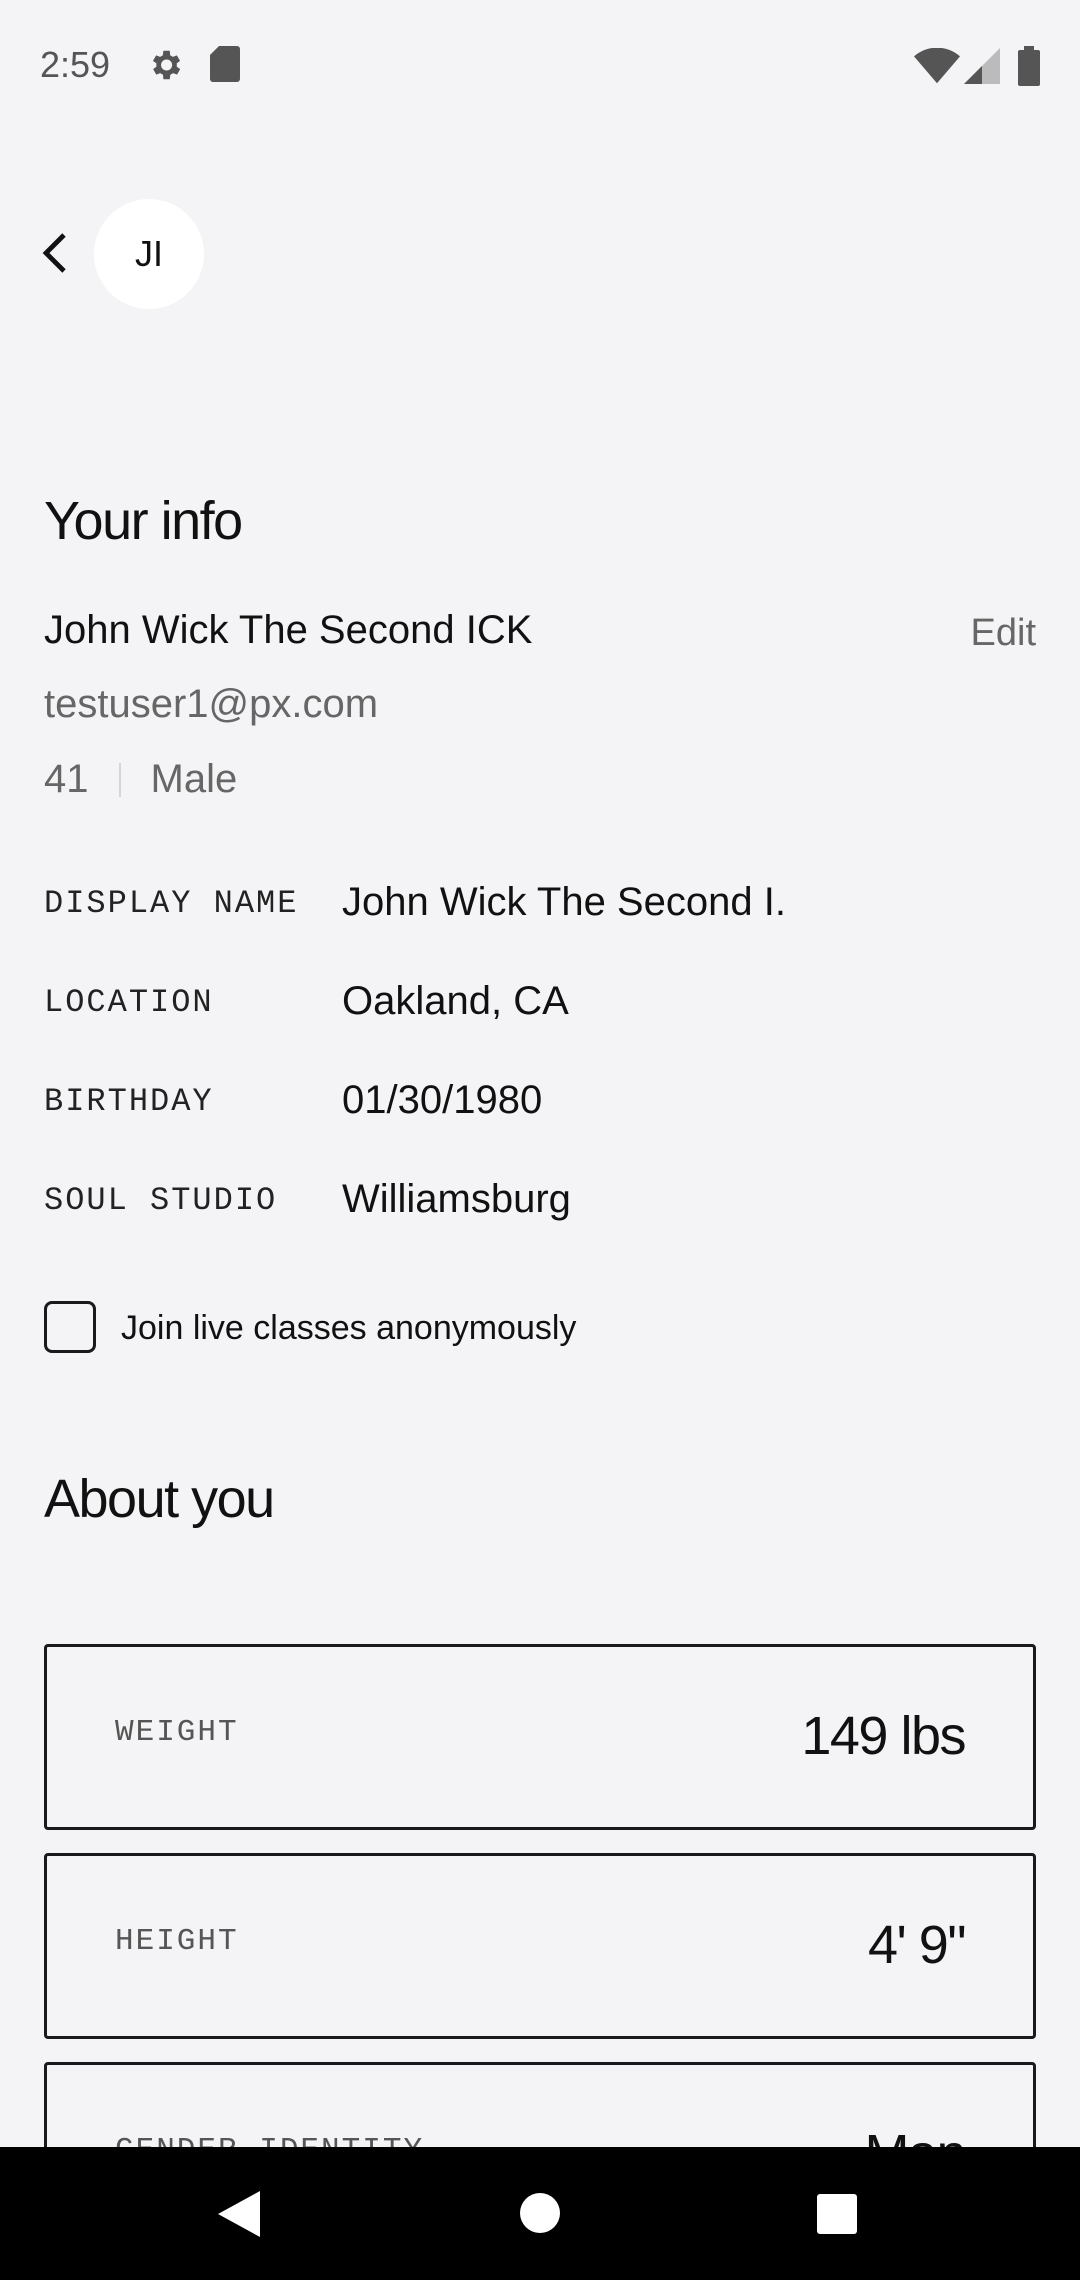  I want to click on height-card: HEIGHT 4' 9", so click(540, 1946).